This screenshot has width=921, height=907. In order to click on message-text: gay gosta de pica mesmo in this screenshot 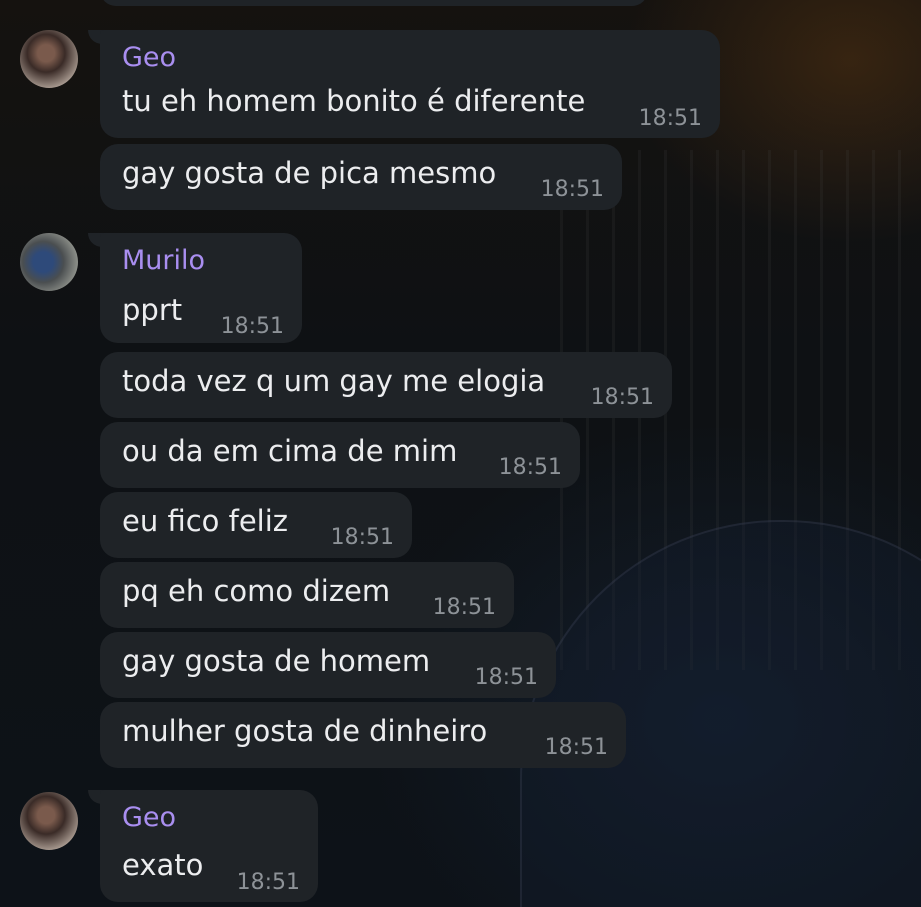, I will do `click(309, 173)`.